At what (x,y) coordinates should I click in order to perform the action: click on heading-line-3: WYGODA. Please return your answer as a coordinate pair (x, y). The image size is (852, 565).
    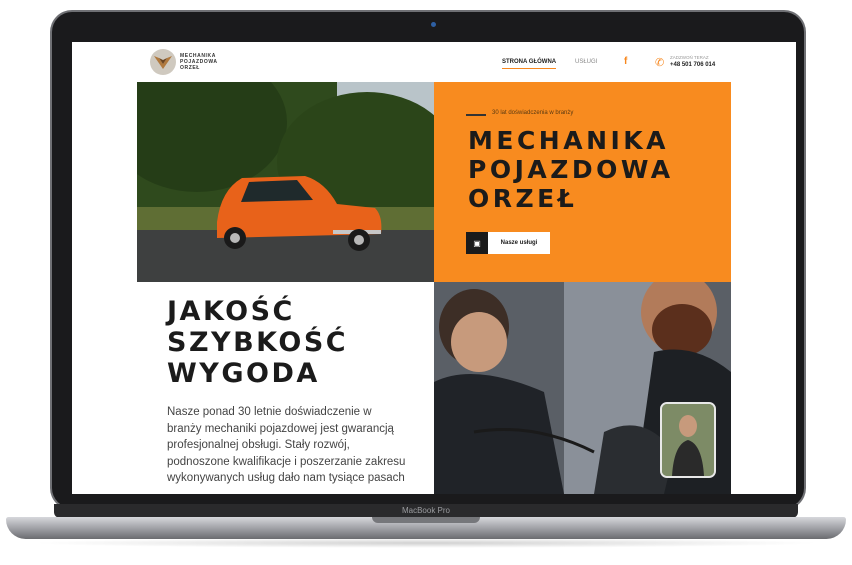
    Looking at the image, I should click on (243, 373).